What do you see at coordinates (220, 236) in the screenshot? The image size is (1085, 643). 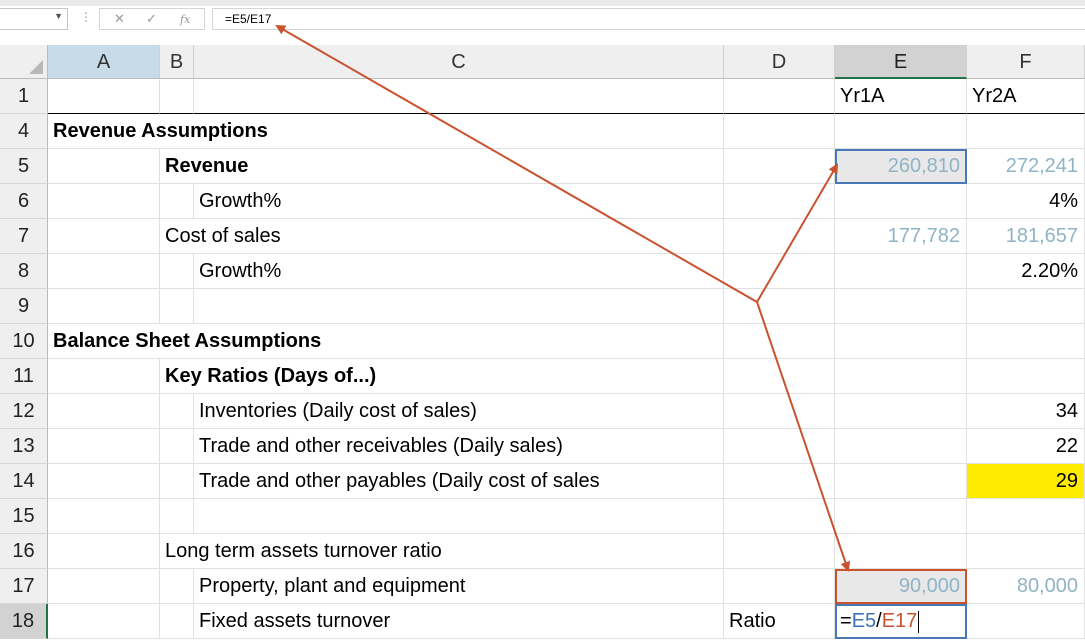 I see `cell-b7: Cost of sales` at bounding box center [220, 236].